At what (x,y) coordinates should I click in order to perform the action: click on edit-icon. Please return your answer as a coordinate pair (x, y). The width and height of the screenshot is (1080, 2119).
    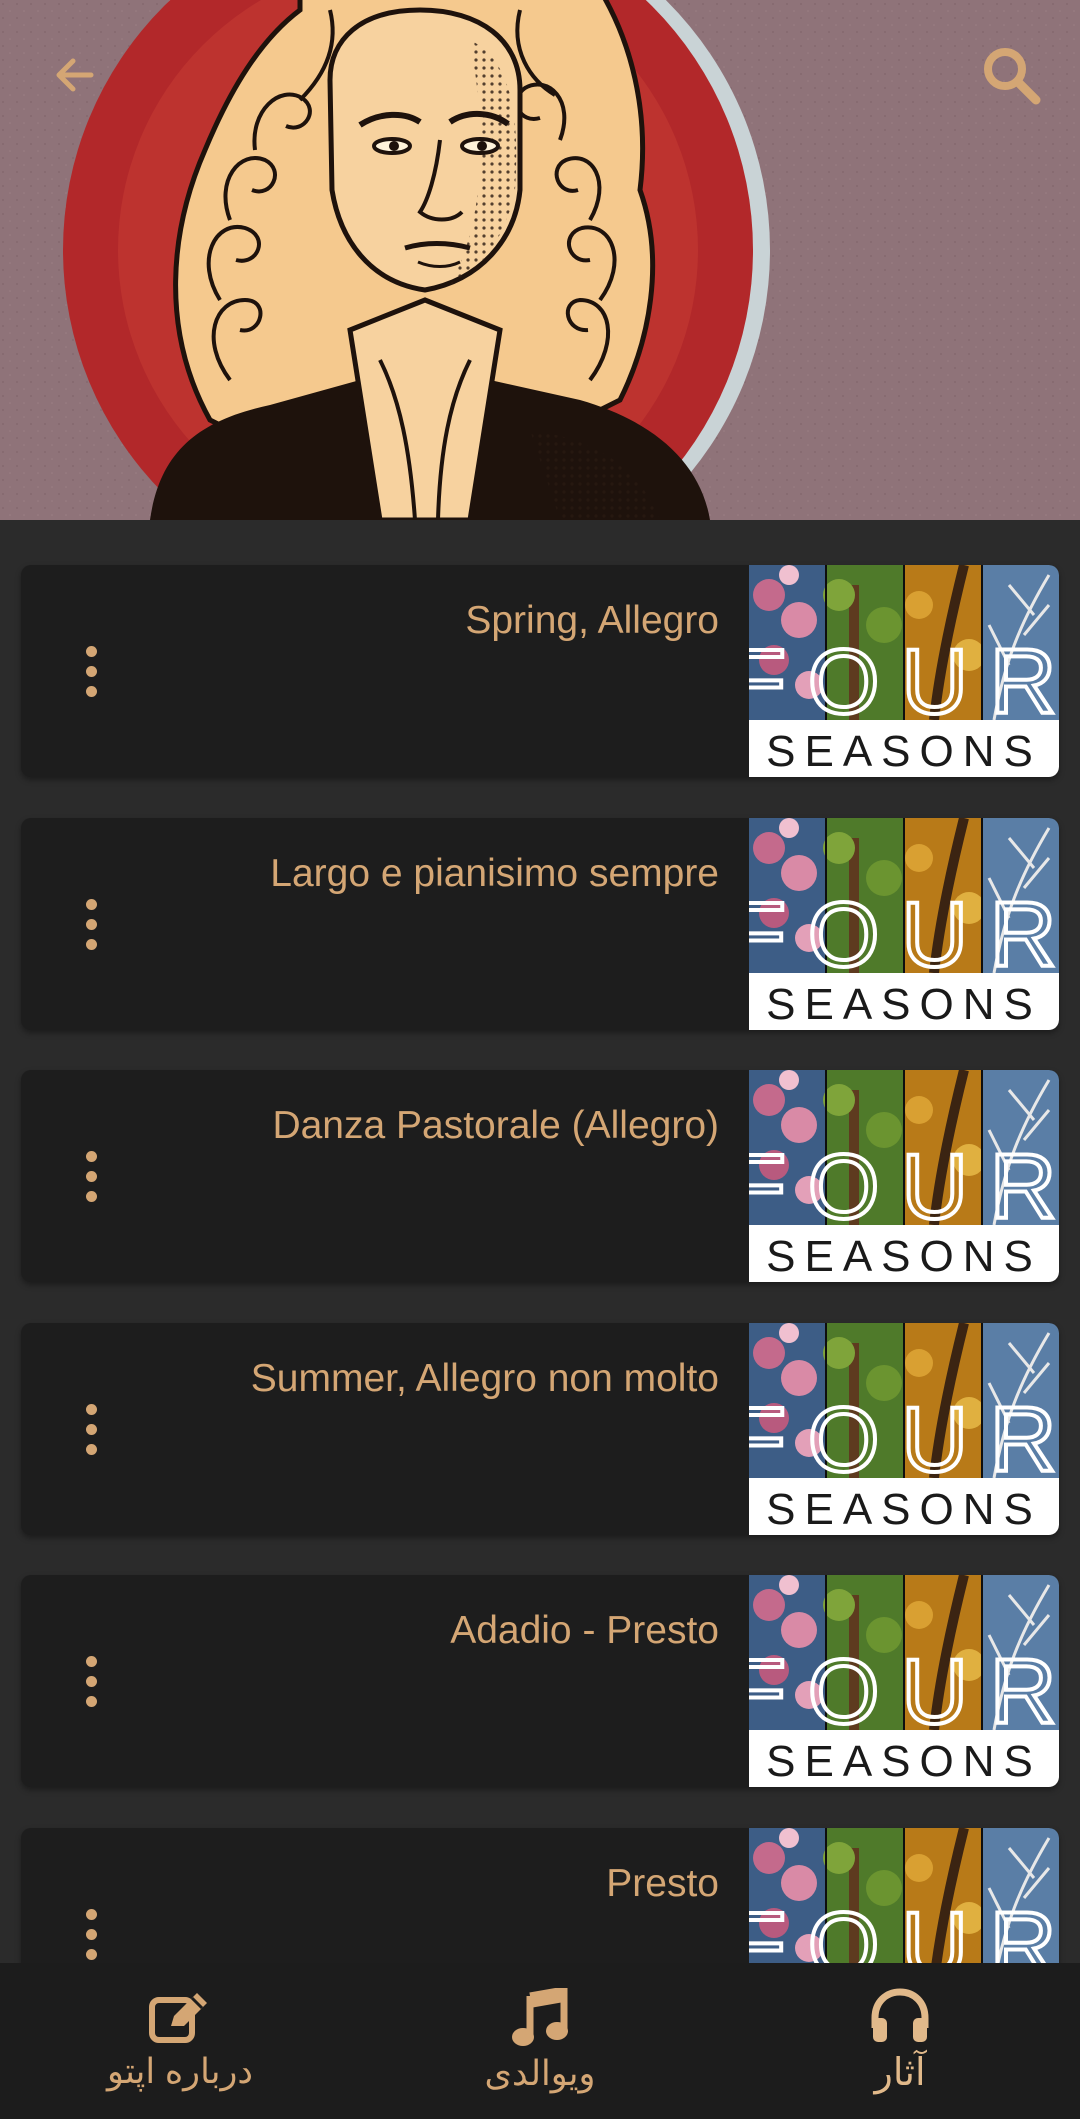
    Looking at the image, I should click on (178, 2018).